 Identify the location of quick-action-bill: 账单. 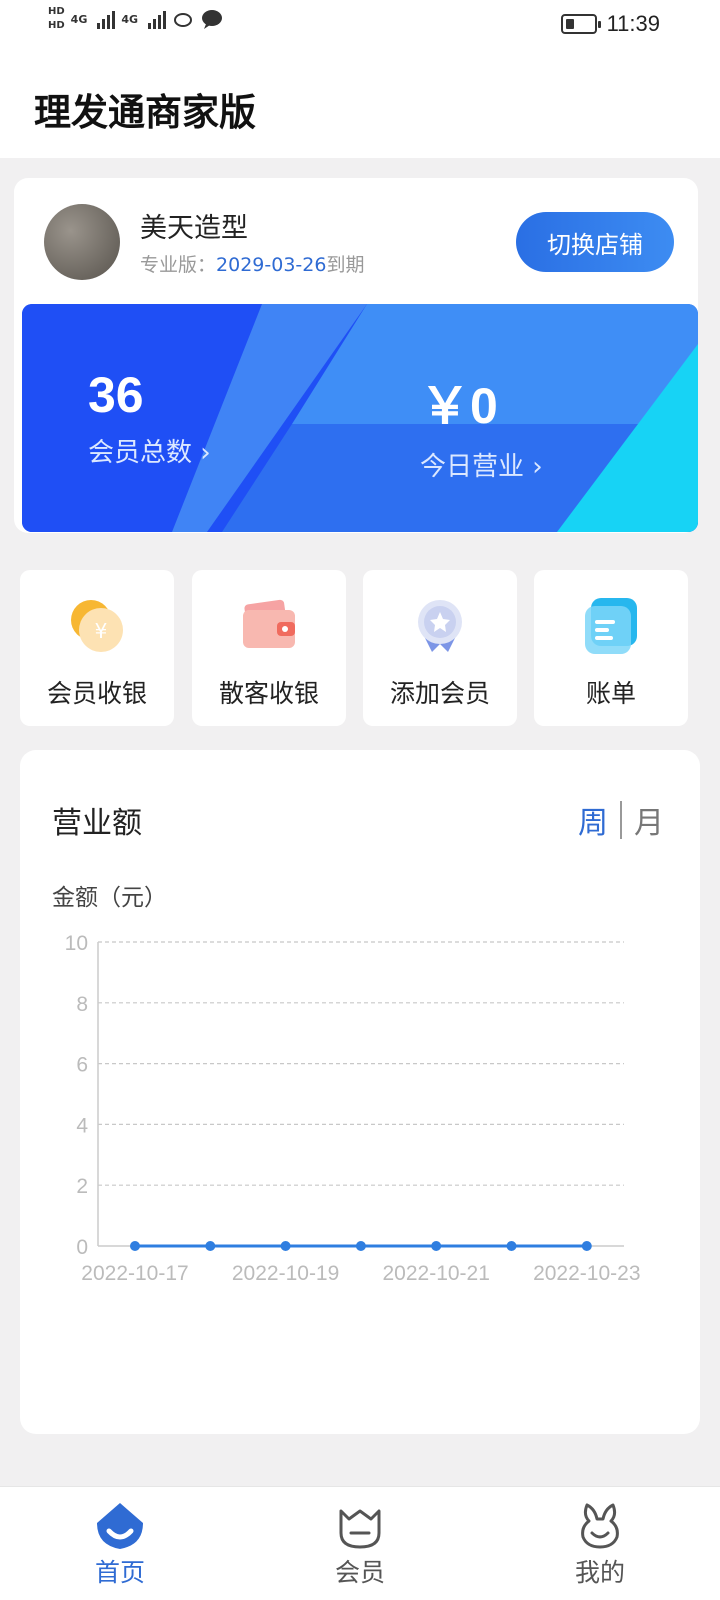
(611, 648).